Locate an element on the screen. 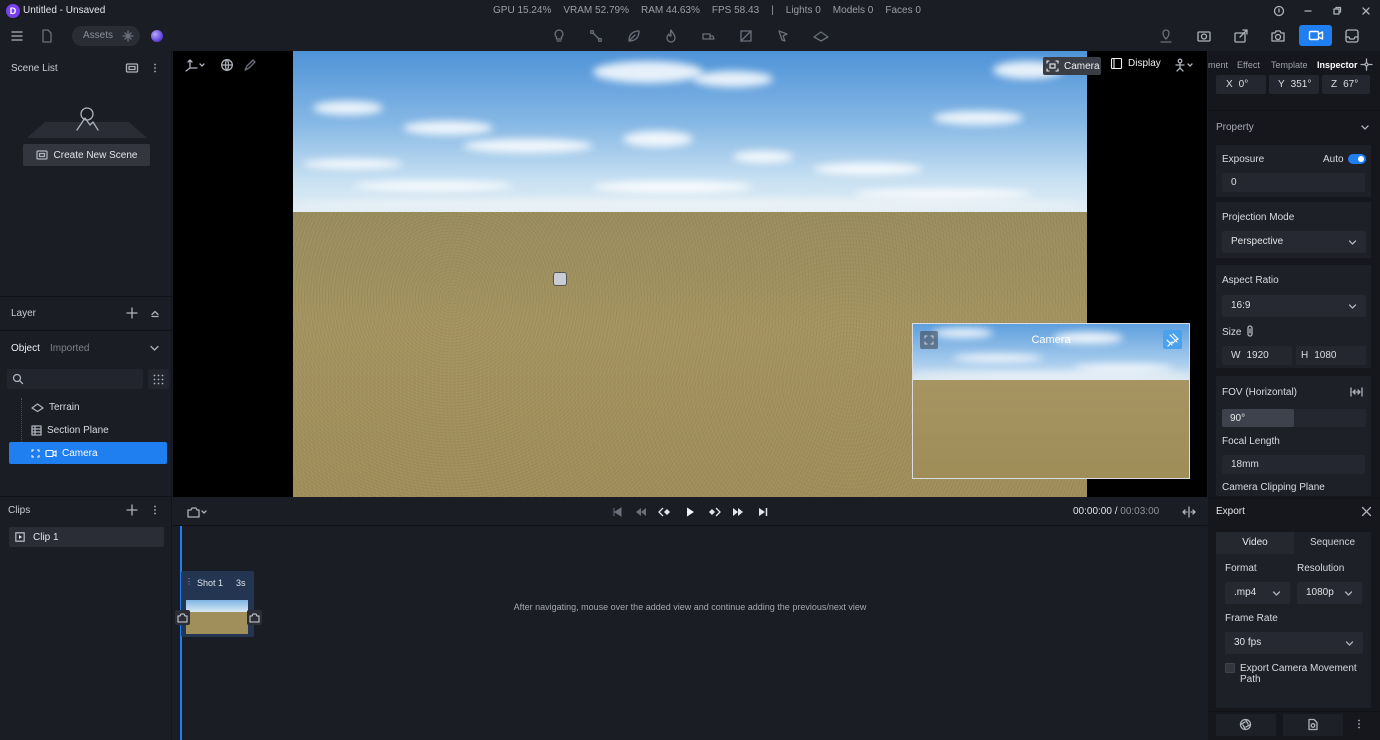 The height and width of the screenshot is (740, 1380). create-new-scene-button: Create New Scene is located at coordinates (86, 155).